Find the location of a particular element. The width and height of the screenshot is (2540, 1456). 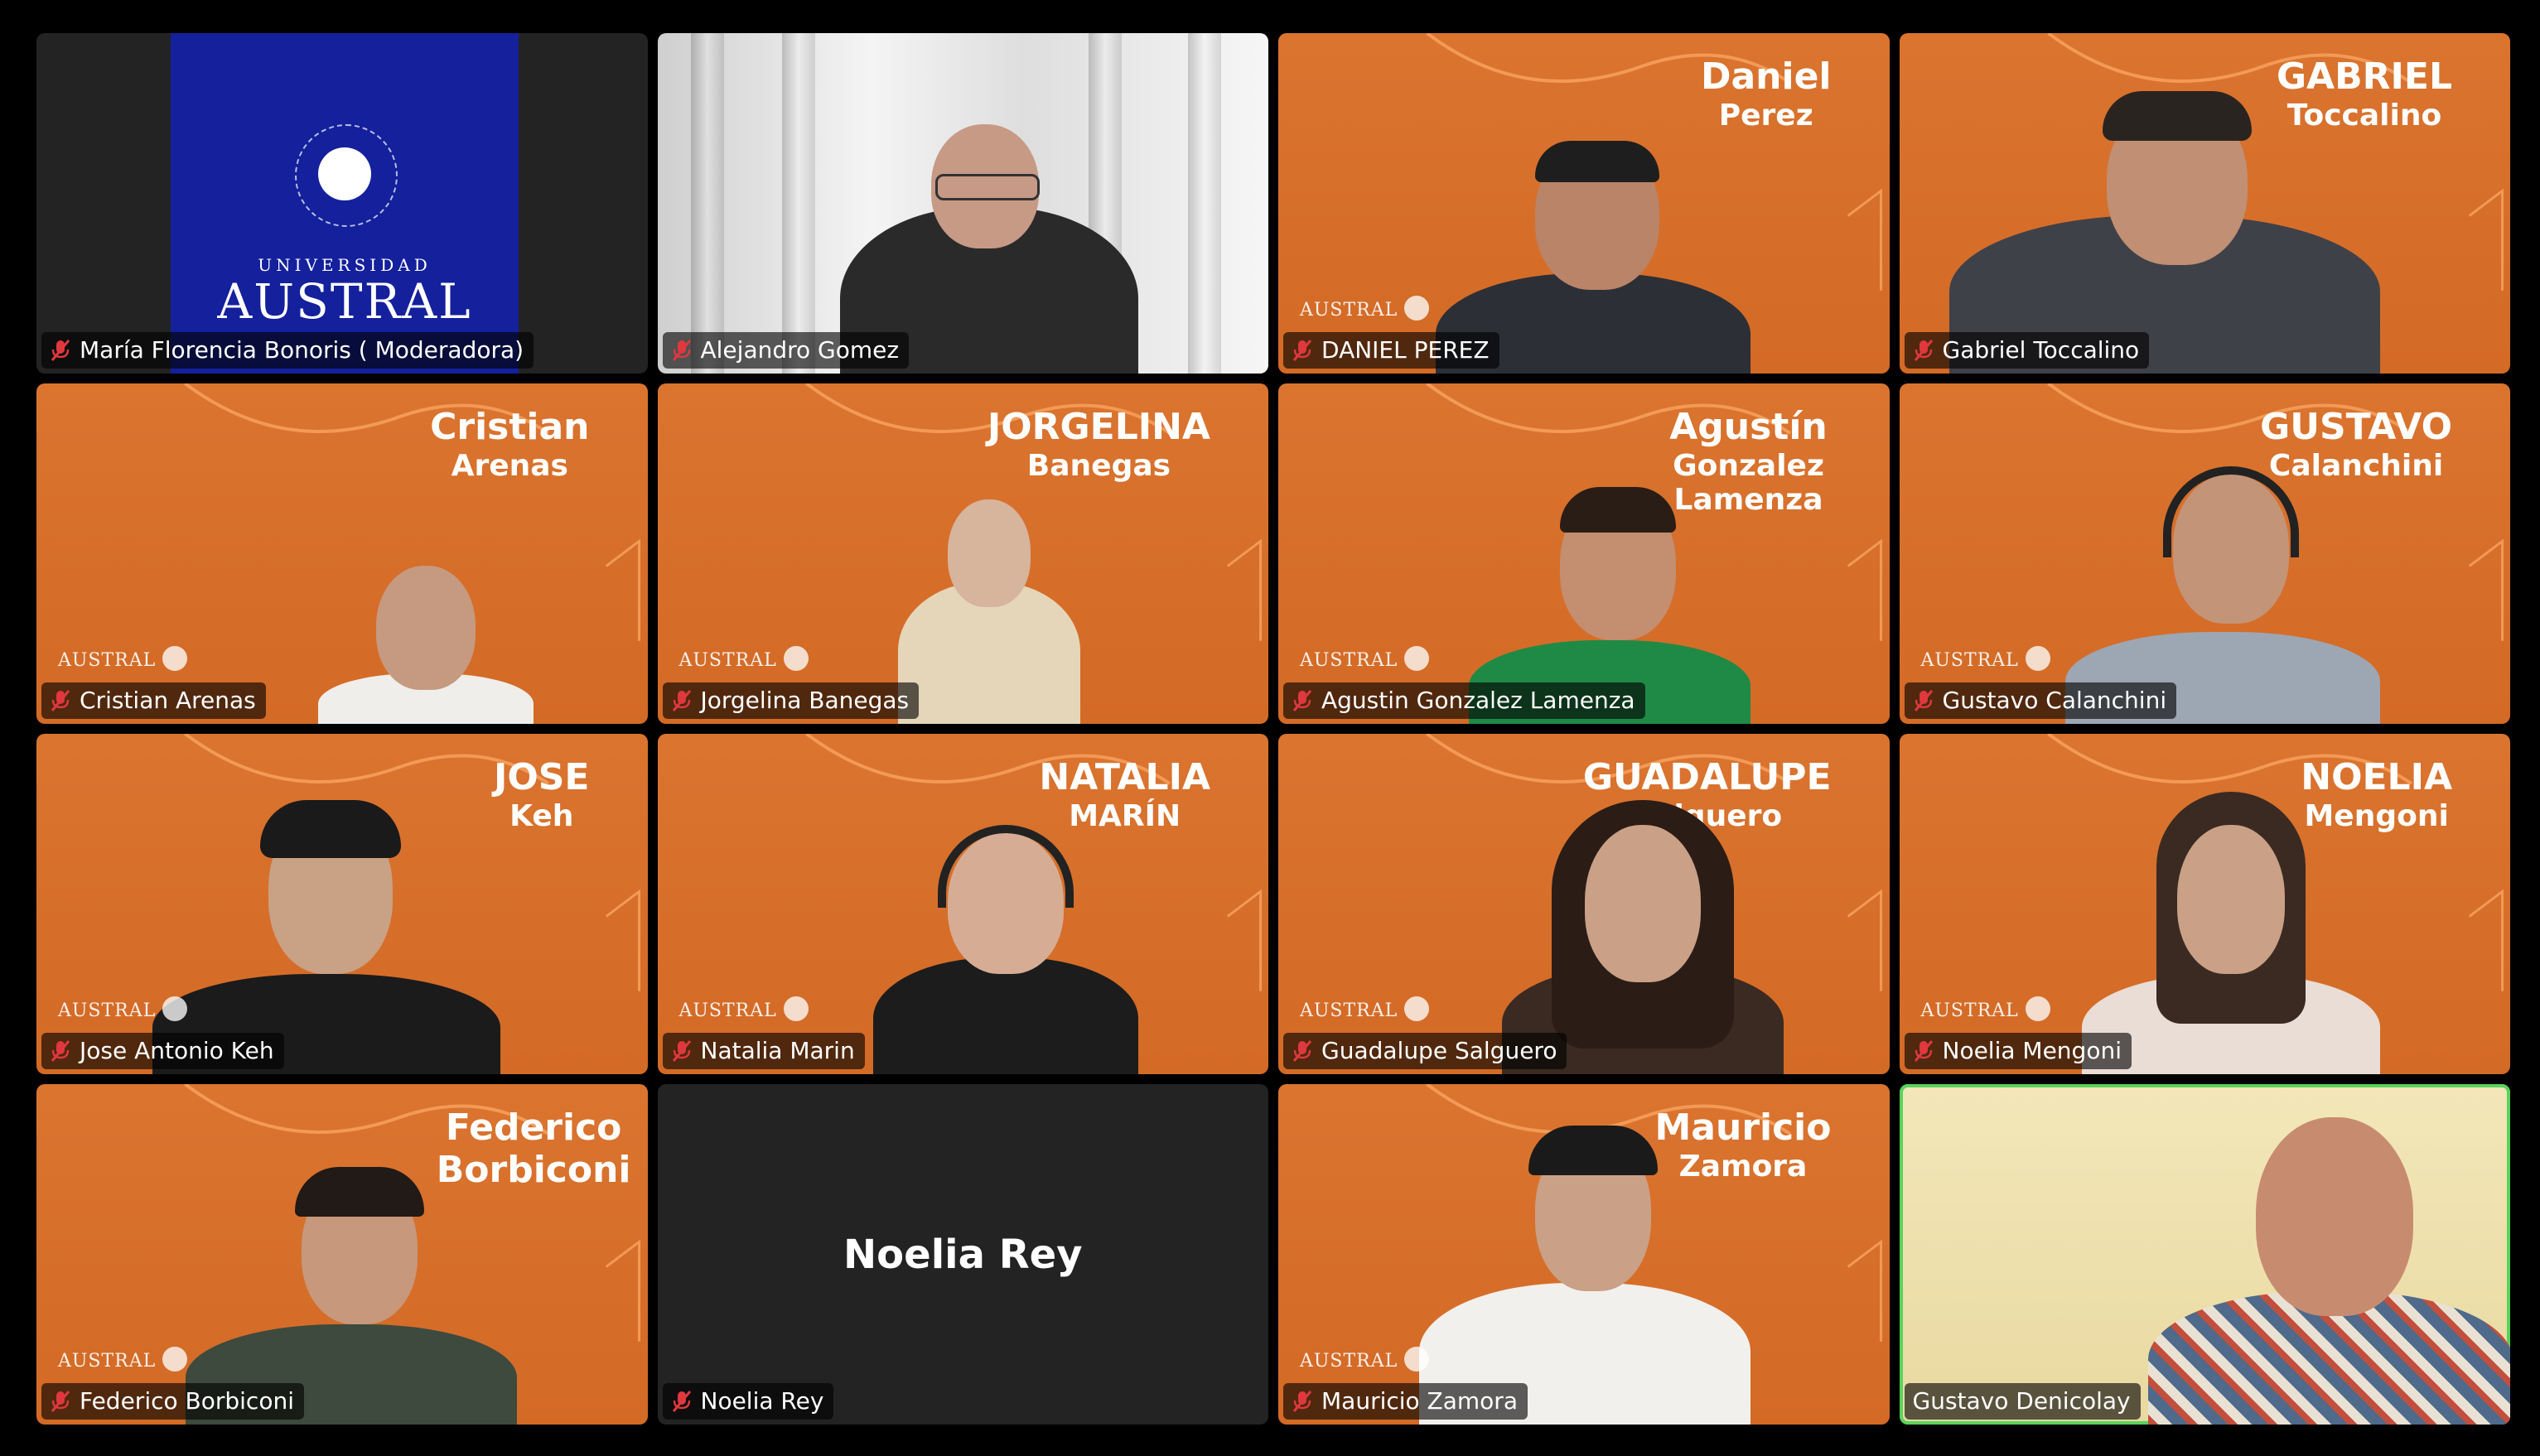

participant-name: Gustavo Denicolay is located at coordinates (2021, 1401).